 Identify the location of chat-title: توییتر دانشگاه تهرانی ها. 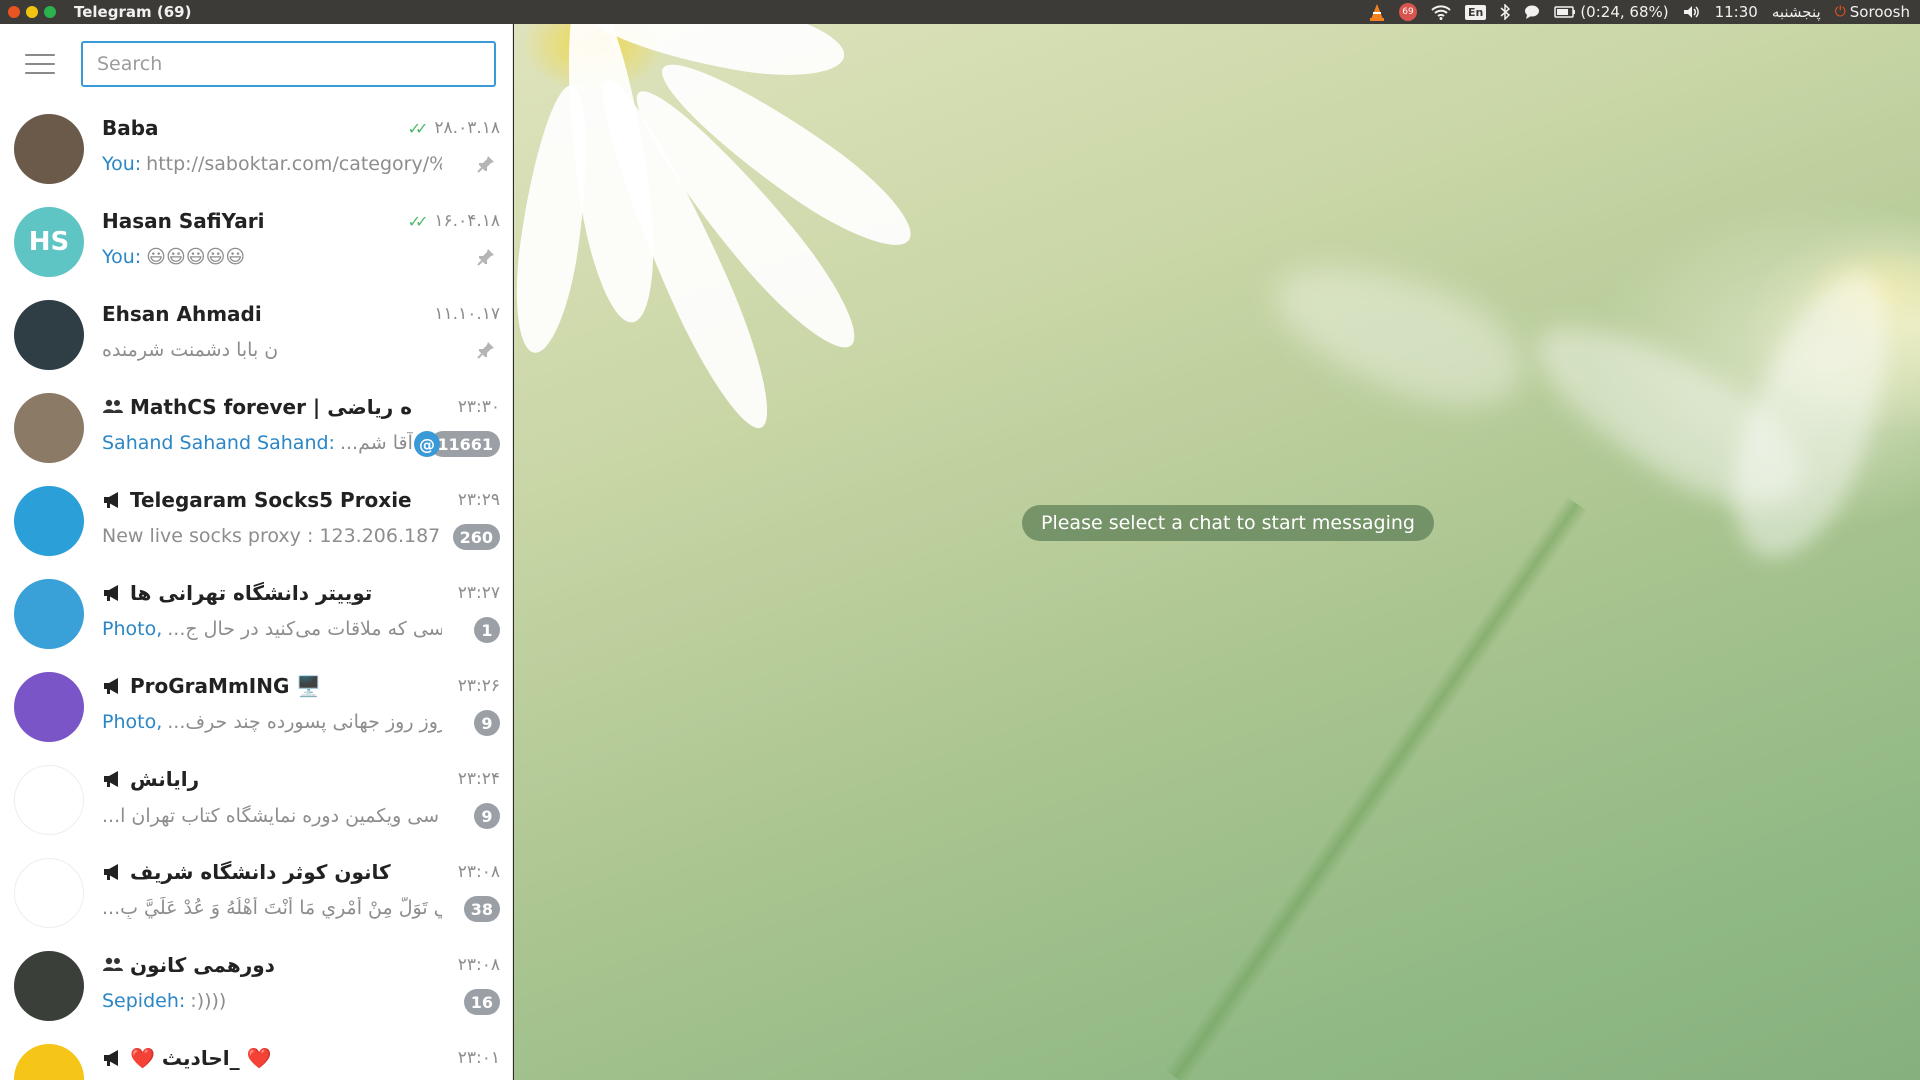
(237, 593).